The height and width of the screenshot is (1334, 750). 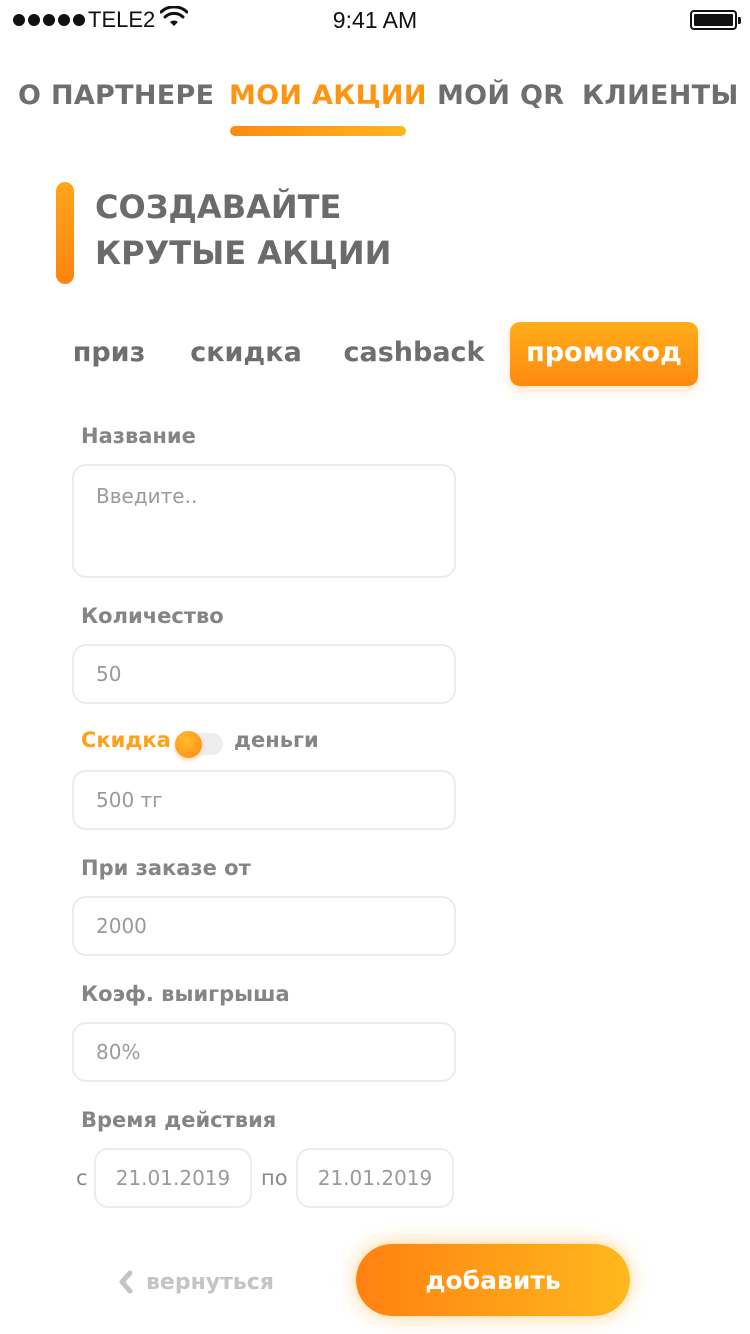 I want to click on min-order-label: При заказе от, so click(x=166, y=868).